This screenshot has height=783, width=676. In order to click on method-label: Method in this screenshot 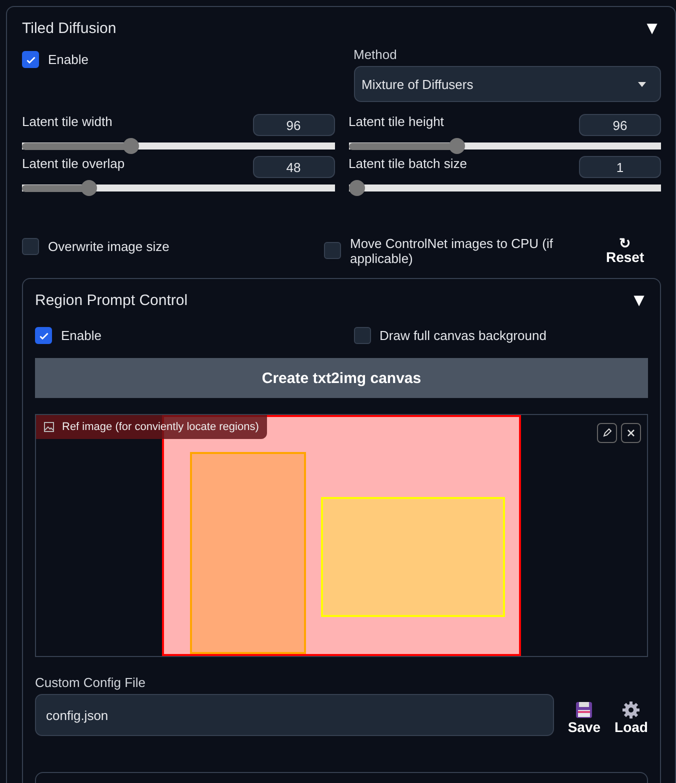, I will do `click(376, 54)`.